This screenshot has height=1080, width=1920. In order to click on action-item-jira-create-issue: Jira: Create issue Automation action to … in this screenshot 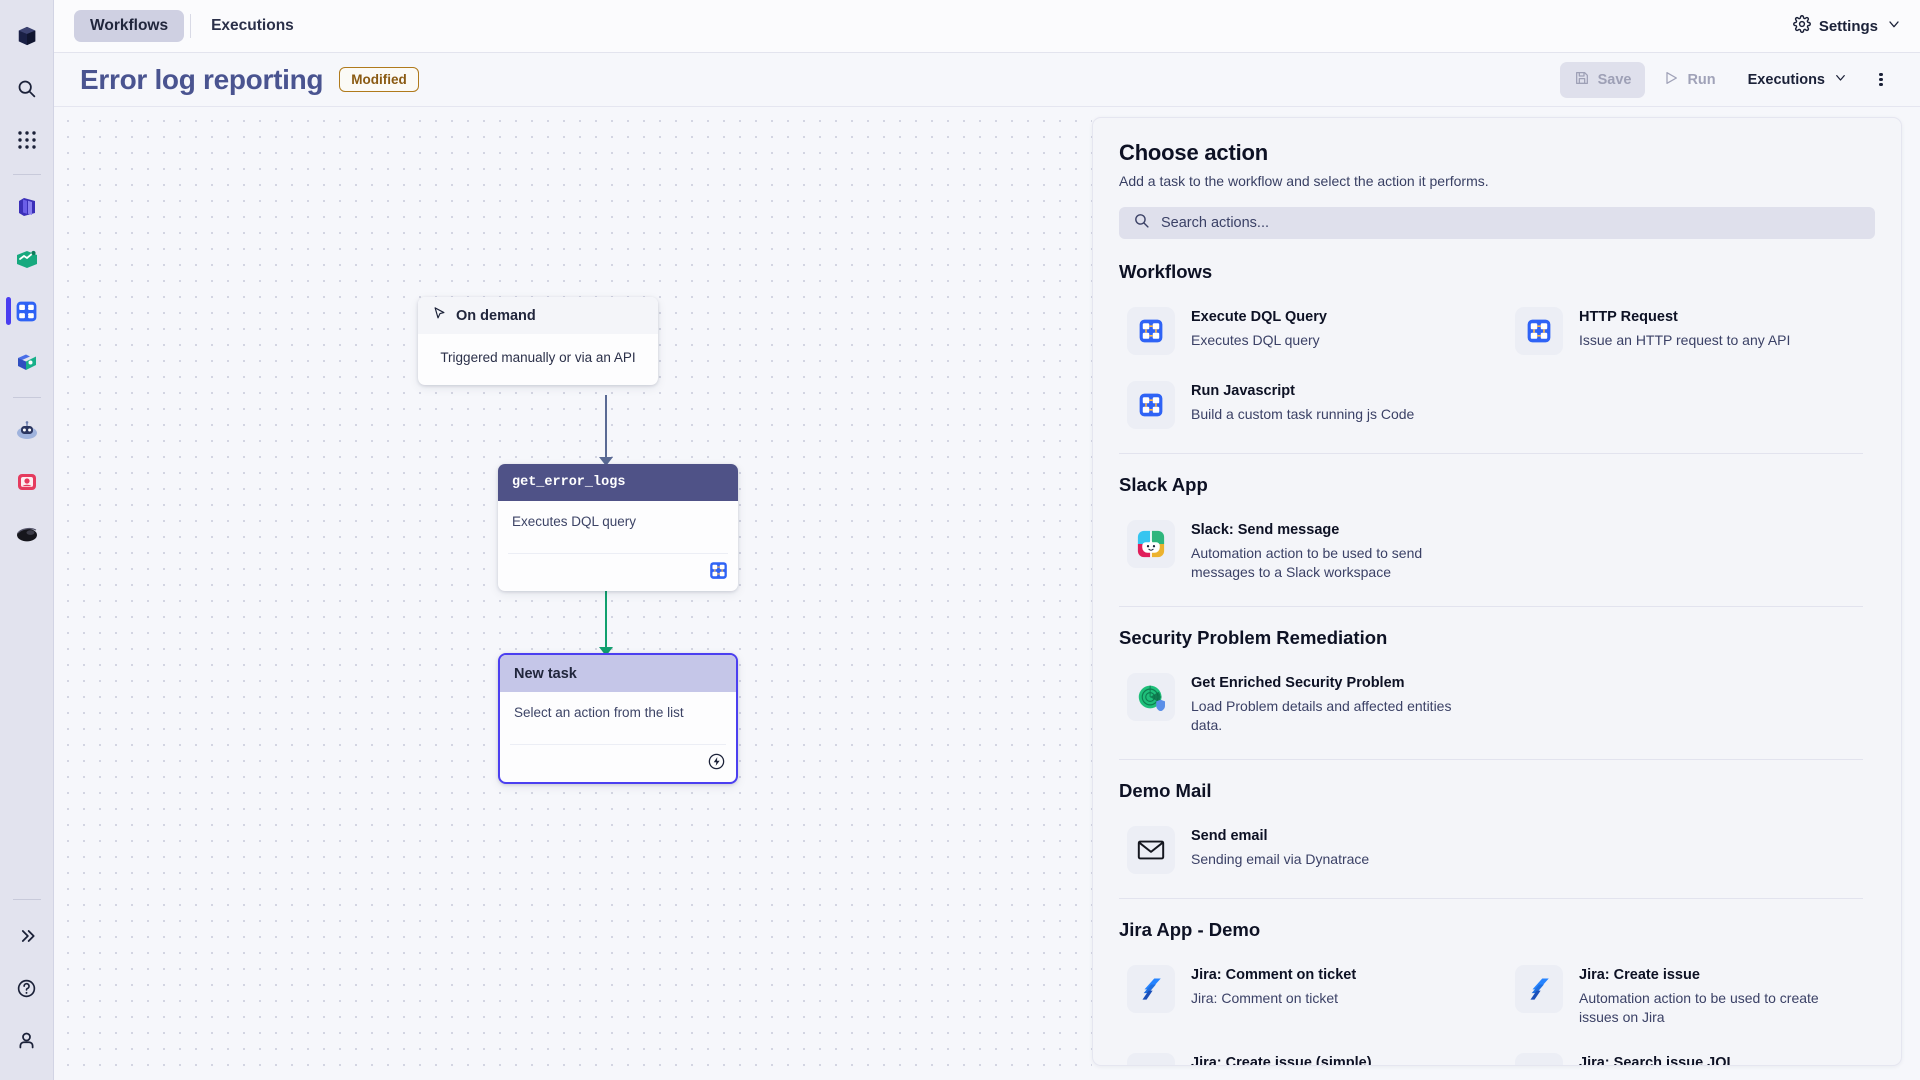, I will do `click(1685, 996)`.